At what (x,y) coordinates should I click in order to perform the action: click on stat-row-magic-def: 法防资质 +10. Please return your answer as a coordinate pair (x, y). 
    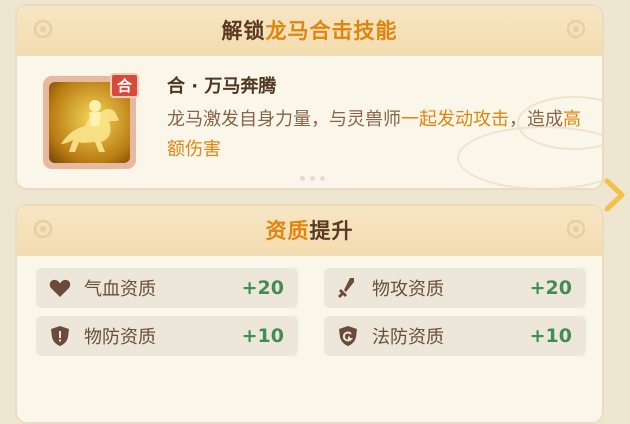
    Looking at the image, I should click on (455, 336).